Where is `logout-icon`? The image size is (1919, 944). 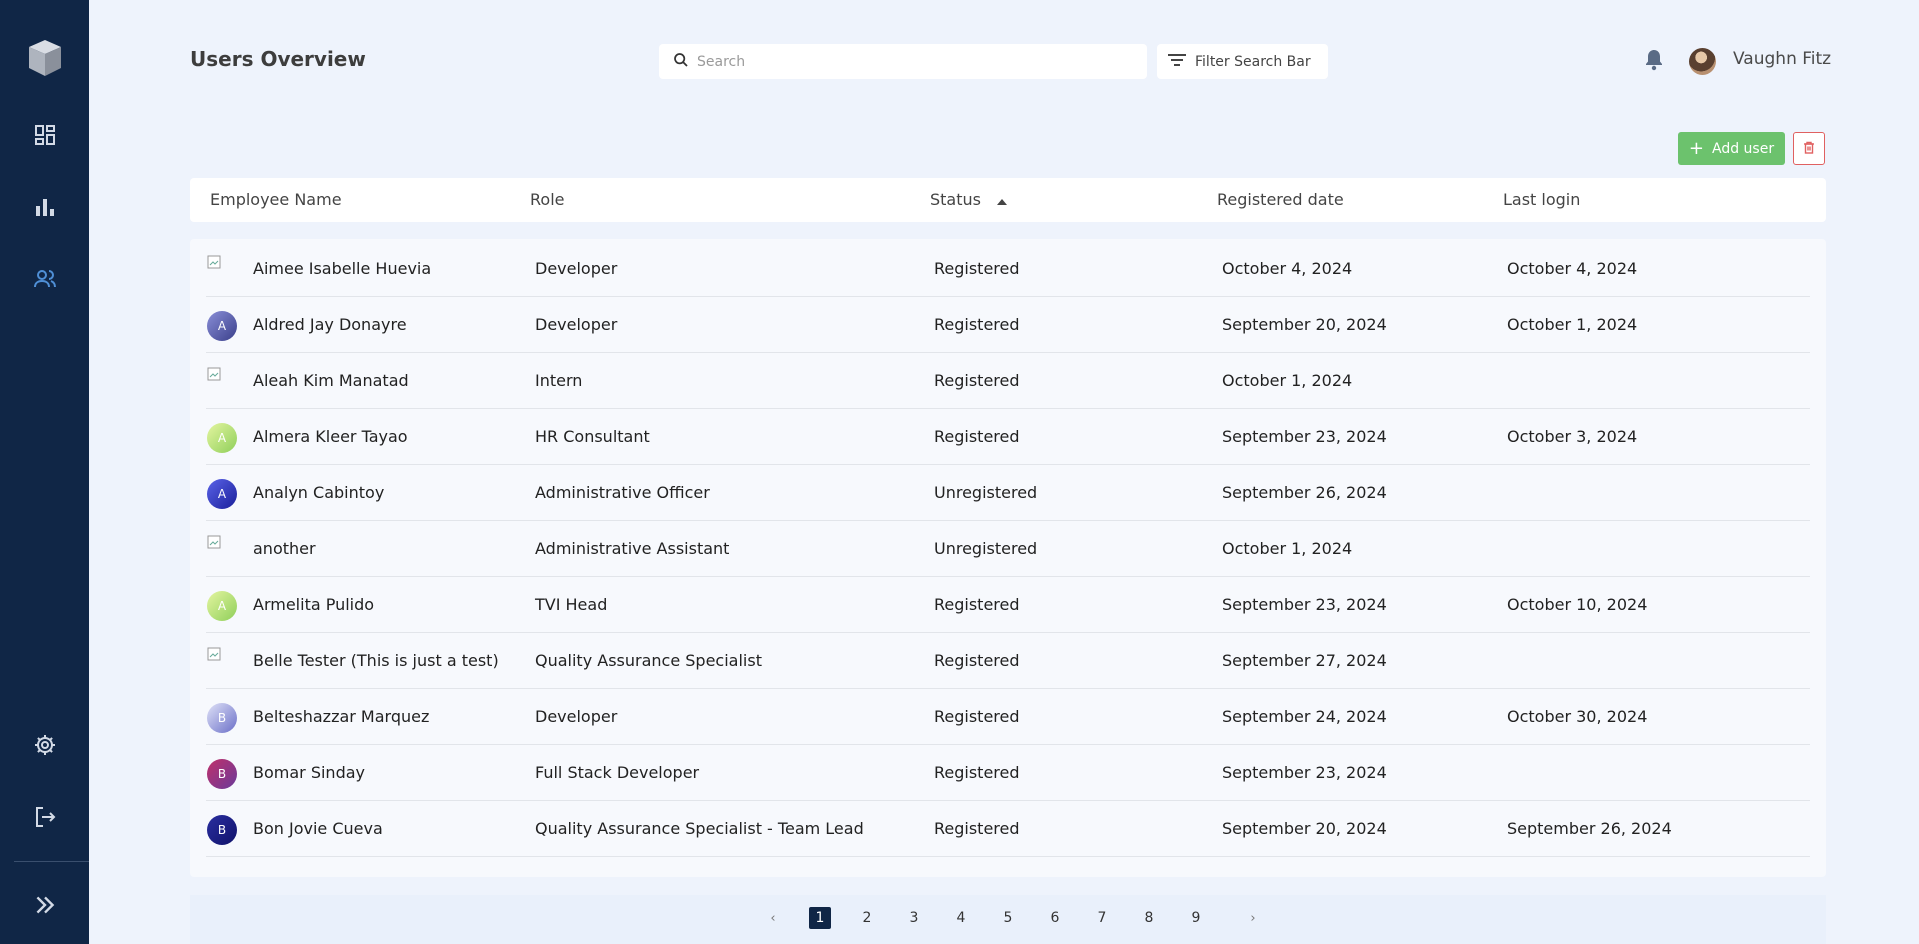 logout-icon is located at coordinates (44, 817).